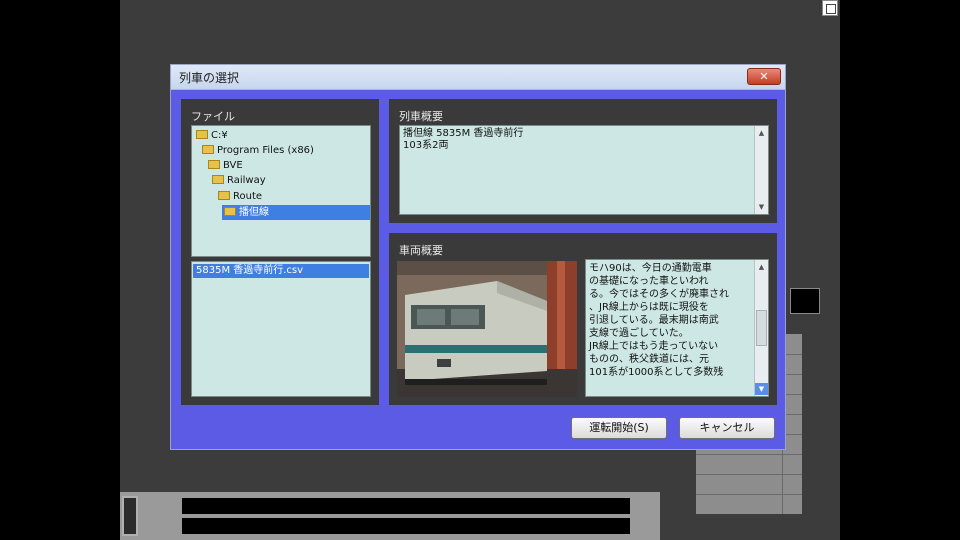 This screenshot has height=540, width=960. What do you see at coordinates (254, 212) in the screenshot?
I see `tree-item-label: 播但線` at bounding box center [254, 212].